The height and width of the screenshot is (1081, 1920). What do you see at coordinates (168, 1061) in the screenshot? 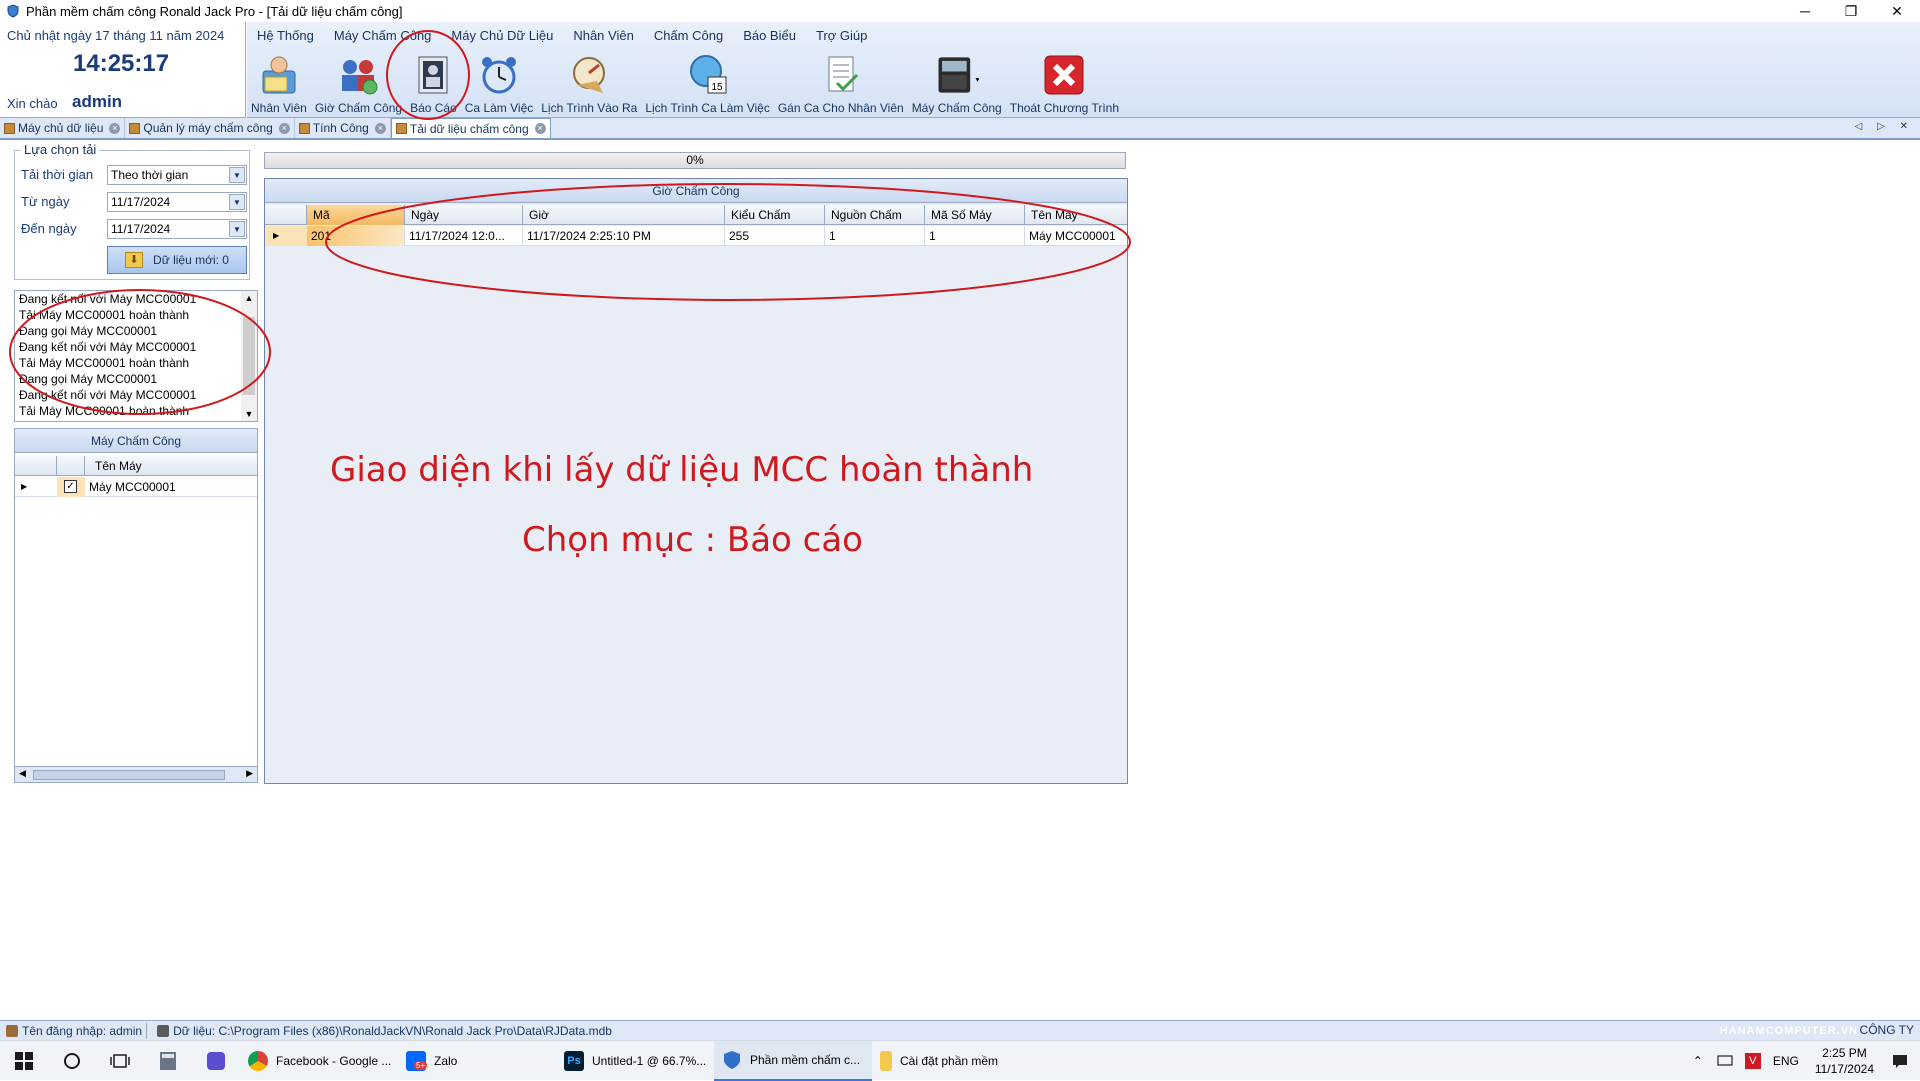
I see `calculator-button` at bounding box center [168, 1061].